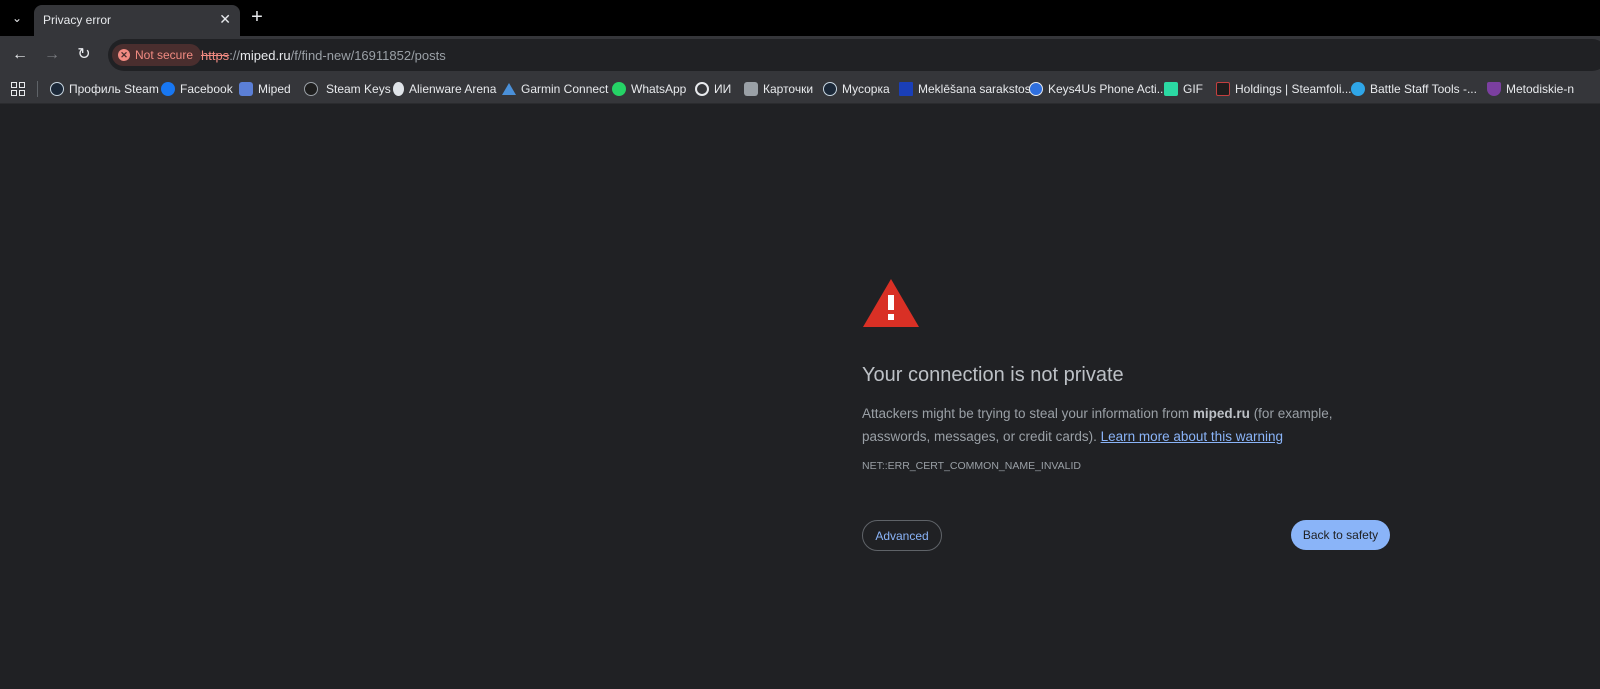  What do you see at coordinates (246, 89) in the screenshot?
I see `miped-icon` at bounding box center [246, 89].